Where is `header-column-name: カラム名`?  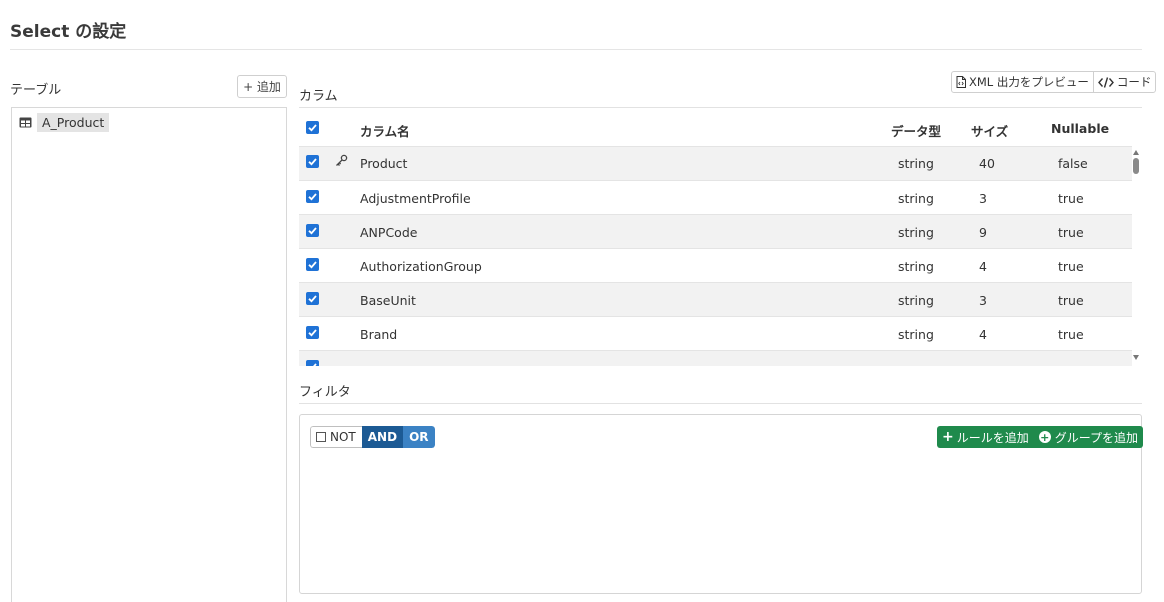 header-column-name: カラム名 is located at coordinates (385, 130).